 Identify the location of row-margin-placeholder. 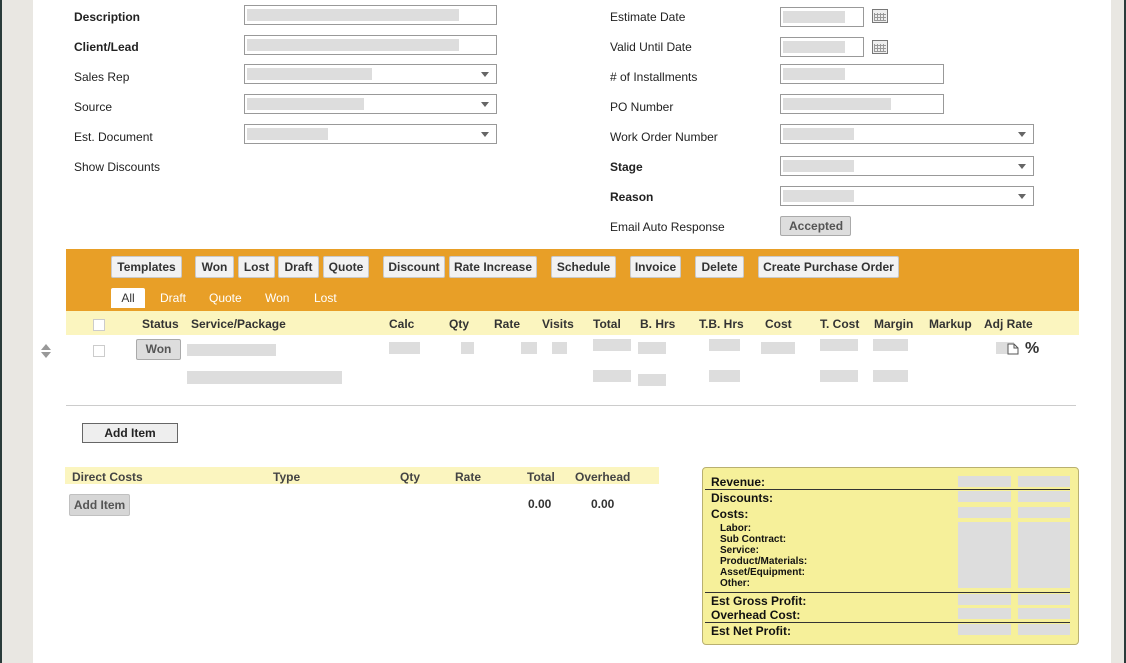
(890, 345).